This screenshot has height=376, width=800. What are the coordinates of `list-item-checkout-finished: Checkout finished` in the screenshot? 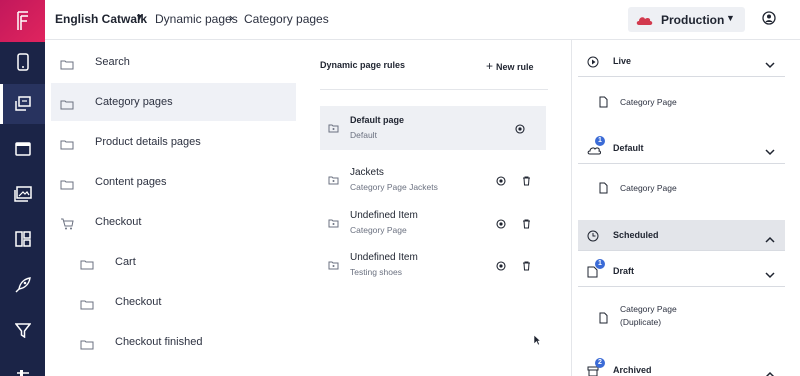 It's located at (171, 342).